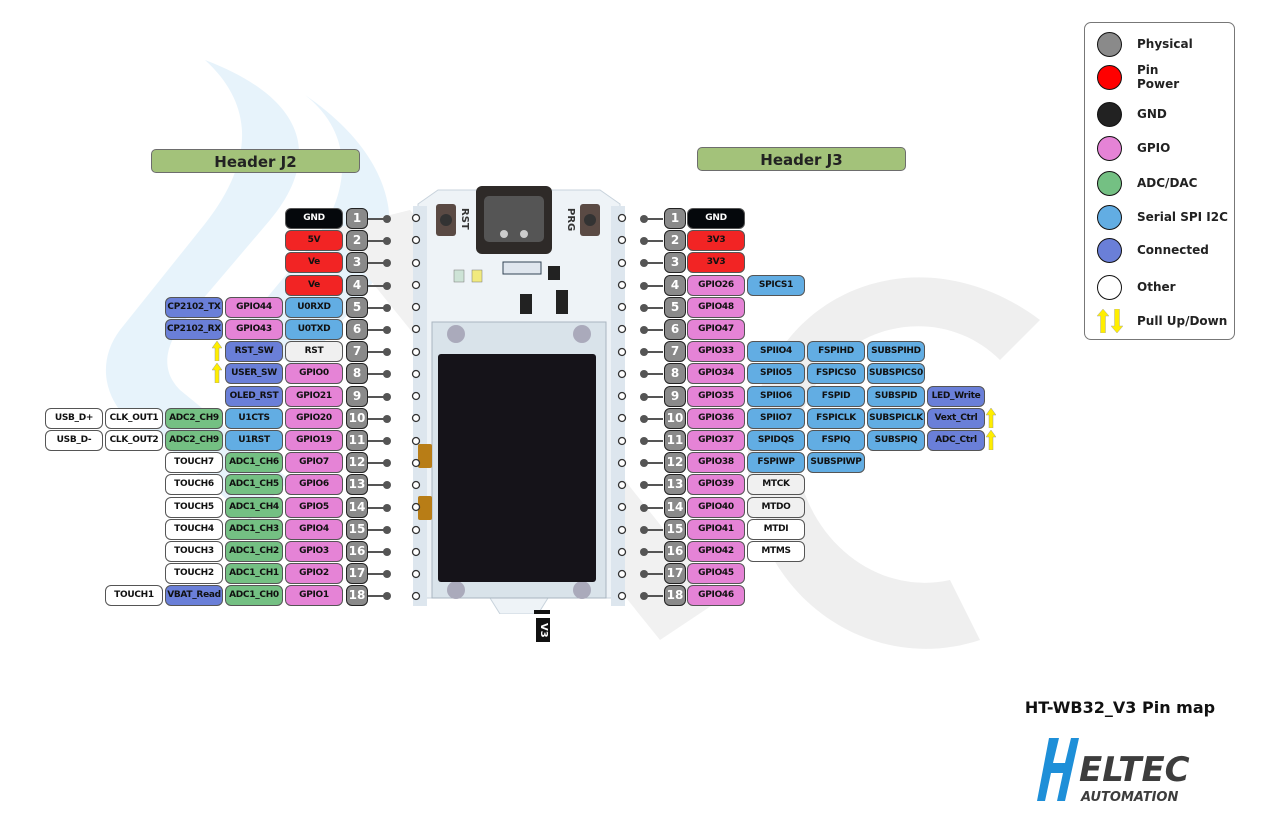  I want to click on pin-function-other: CLK_OUT2, so click(134, 440).